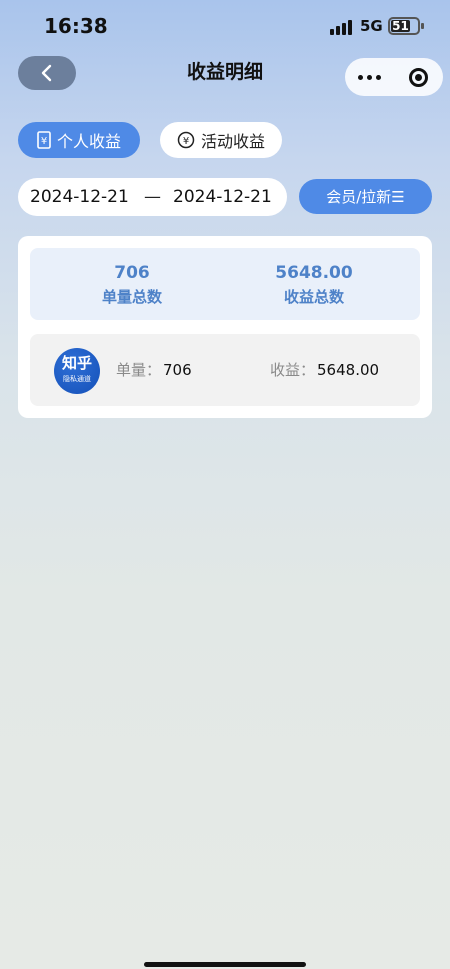  Describe the element at coordinates (139, 370) in the screenshot. I see `record-quantity-label: 单量：` at that location.